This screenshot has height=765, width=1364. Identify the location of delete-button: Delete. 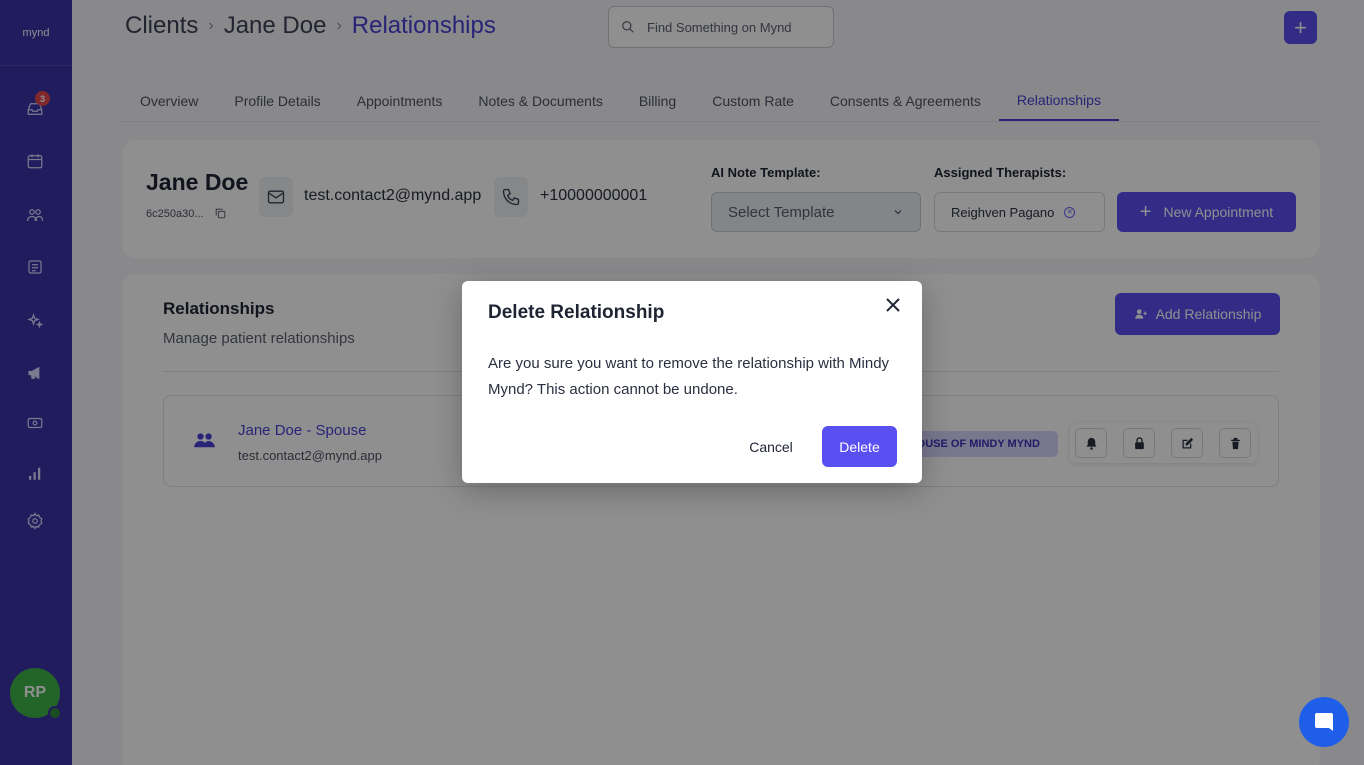
(859, 446).